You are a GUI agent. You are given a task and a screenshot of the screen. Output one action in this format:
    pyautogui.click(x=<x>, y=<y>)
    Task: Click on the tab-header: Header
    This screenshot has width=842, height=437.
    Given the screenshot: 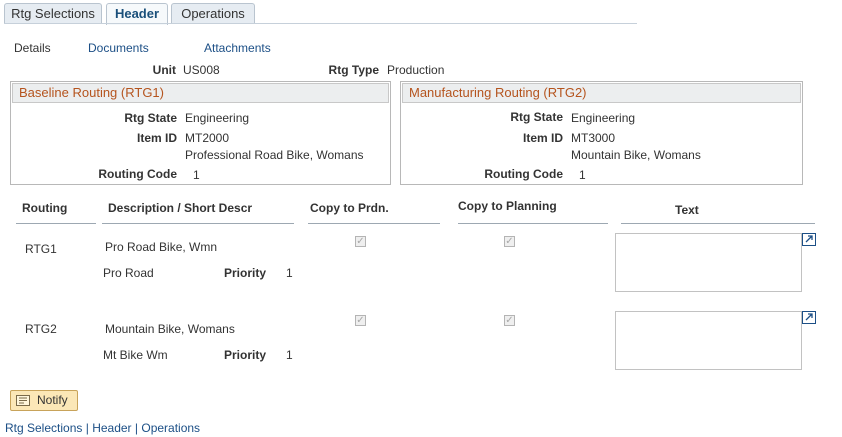 What is the action you would take?
    pyautogui.click(x=137, y=14)
    